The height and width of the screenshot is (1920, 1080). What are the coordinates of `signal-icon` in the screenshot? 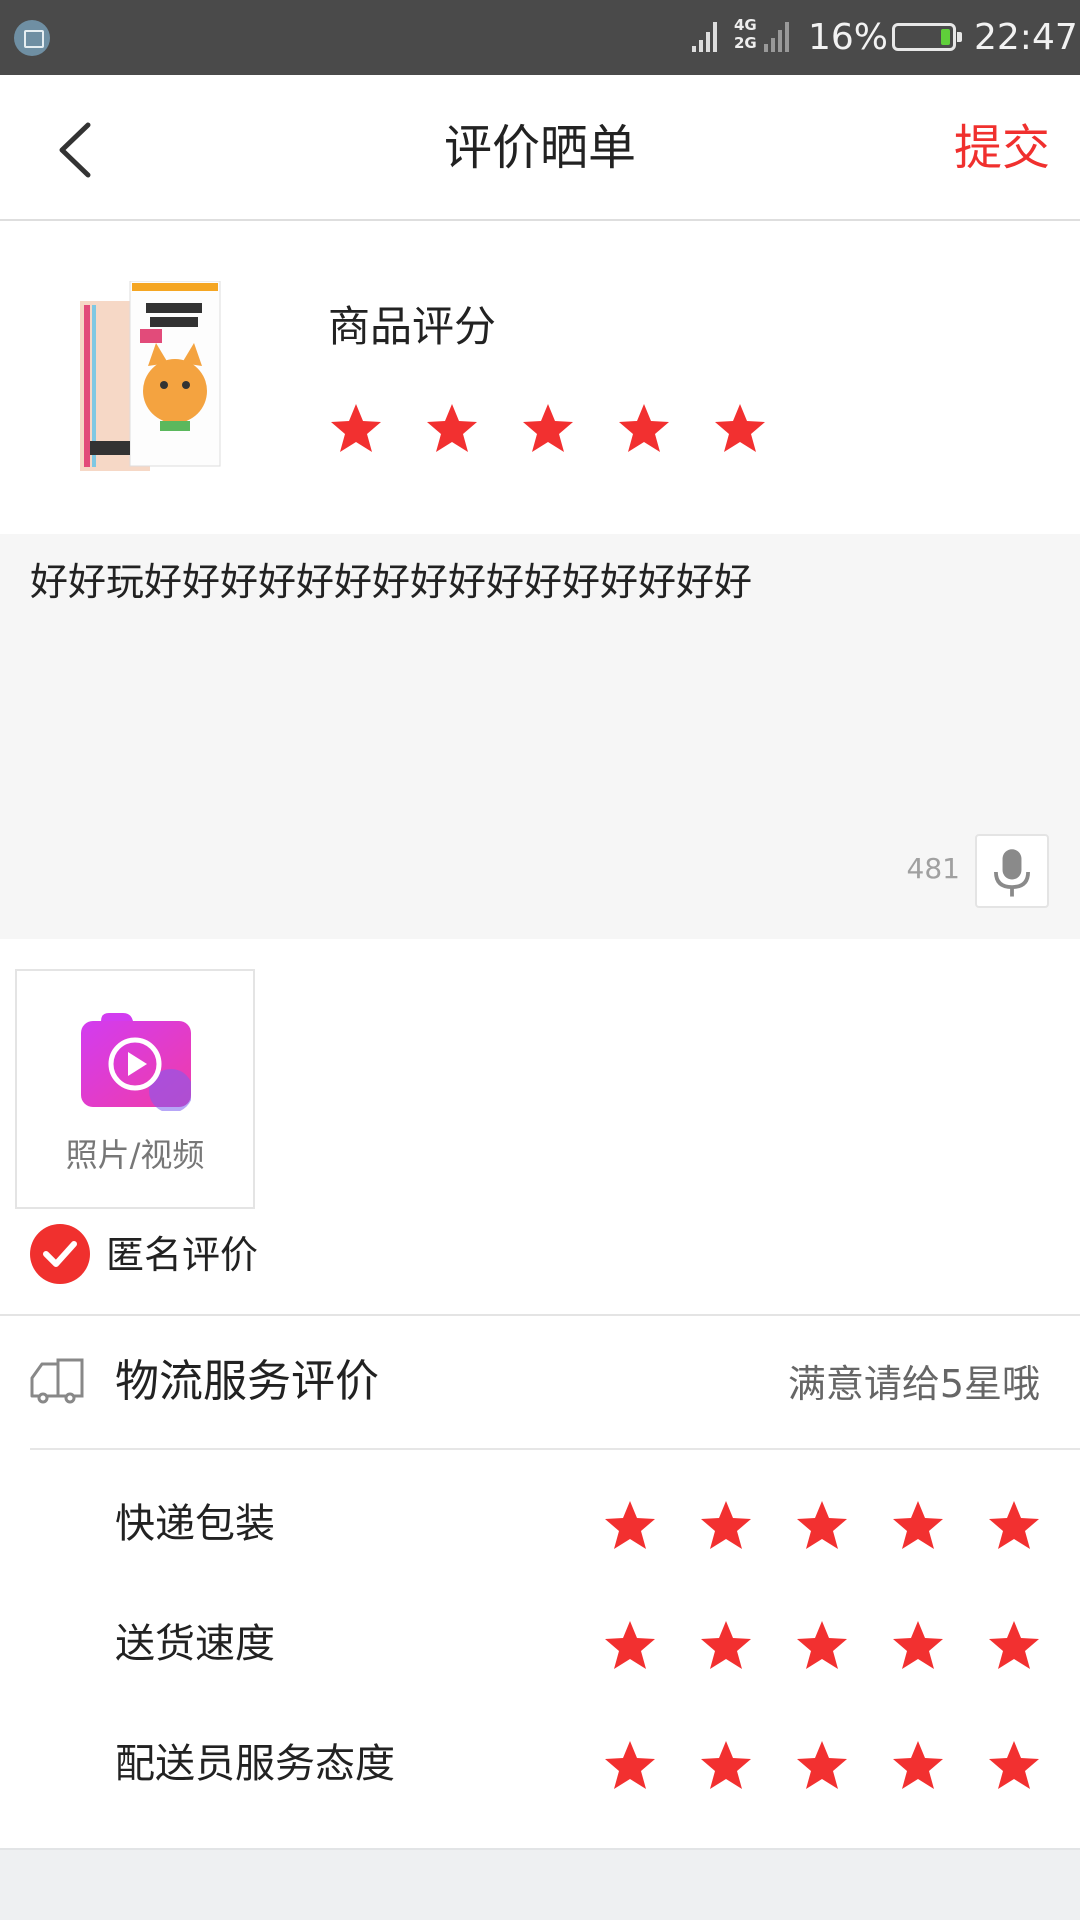 It's located at (704, 37).